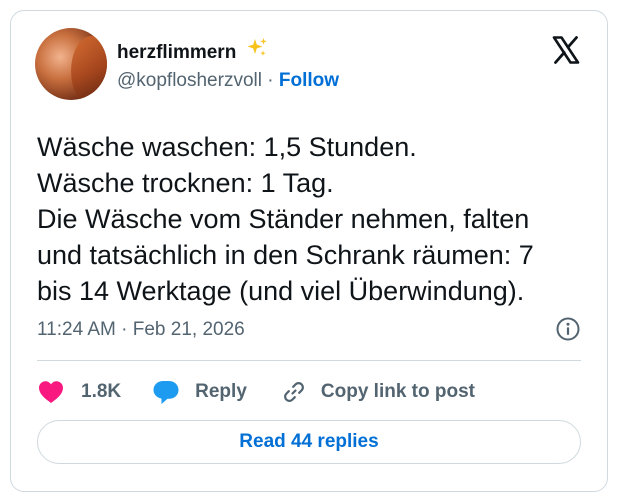  Describe the element at coordinates (285, 255) in the screenshot. I see `post-text-line: und tatsächlich in den Schrank räumen: 7` at that location.